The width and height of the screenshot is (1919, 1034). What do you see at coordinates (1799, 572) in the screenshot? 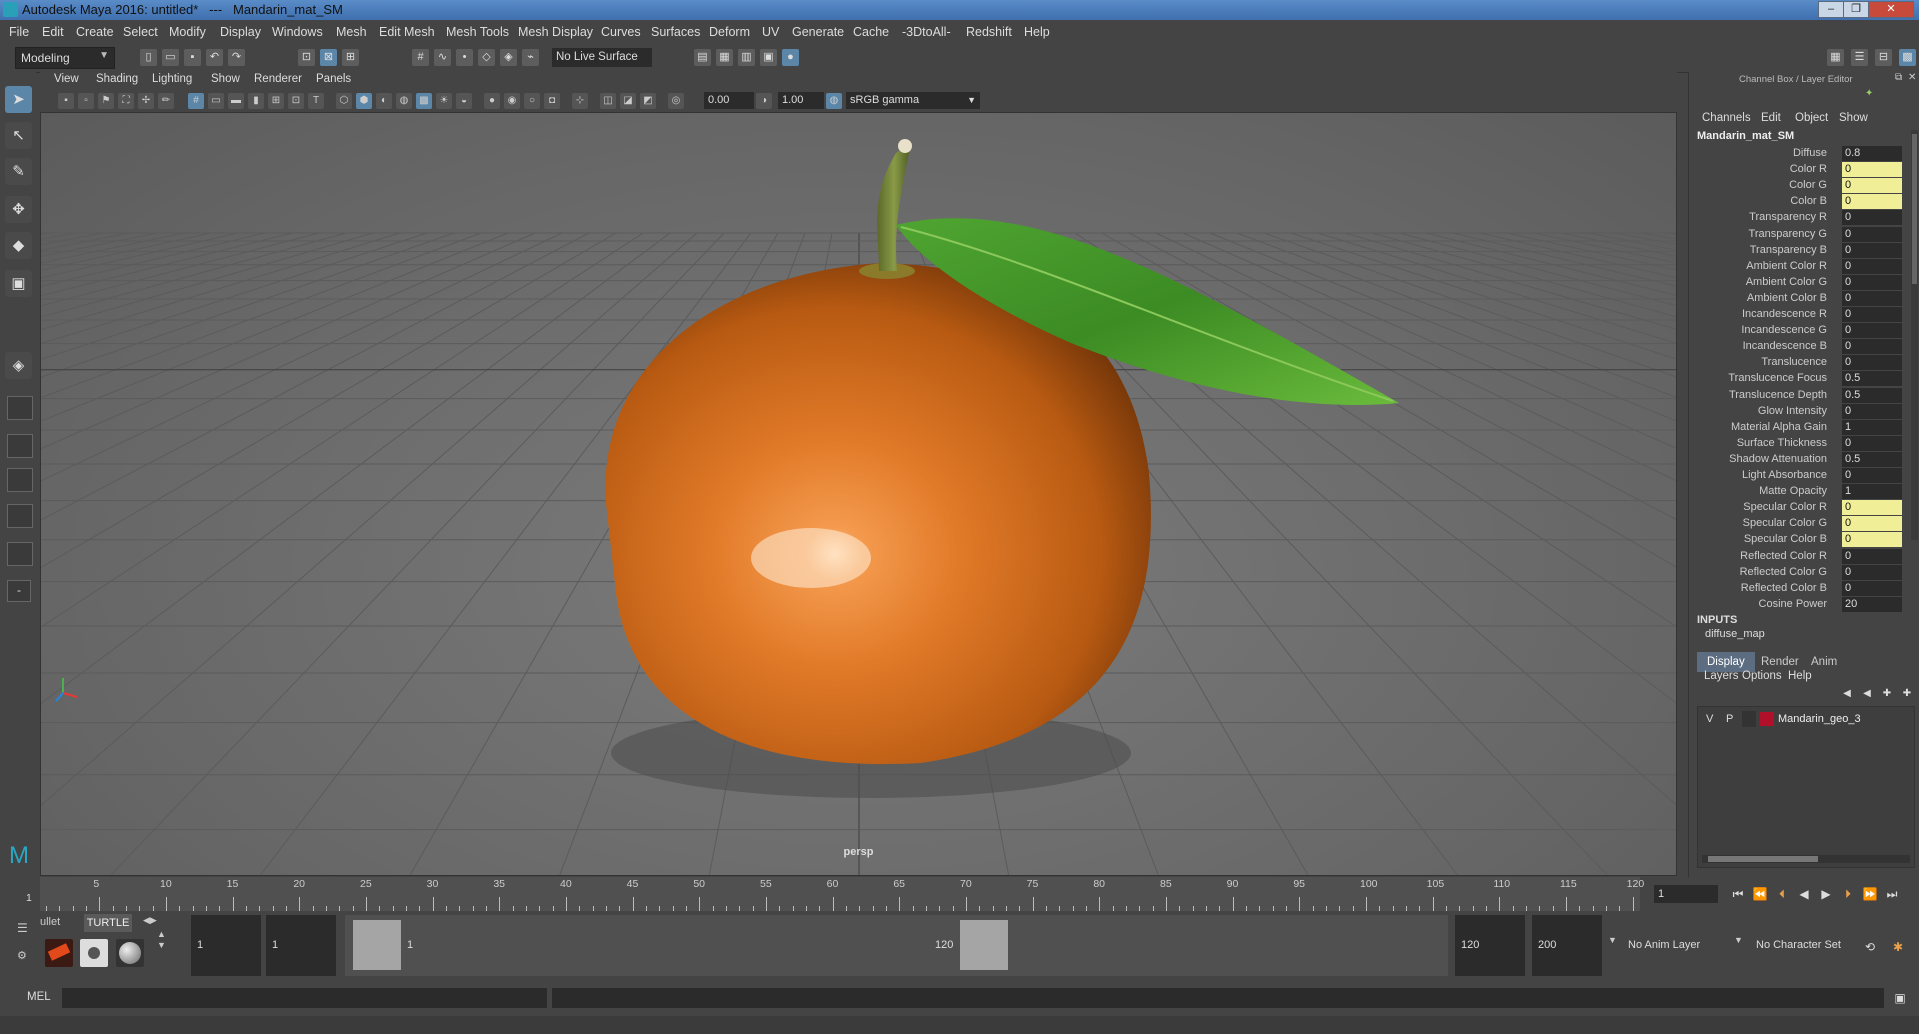
I see `attribute-row: Reflected Color G 0` at bounding box center [1799, 572].